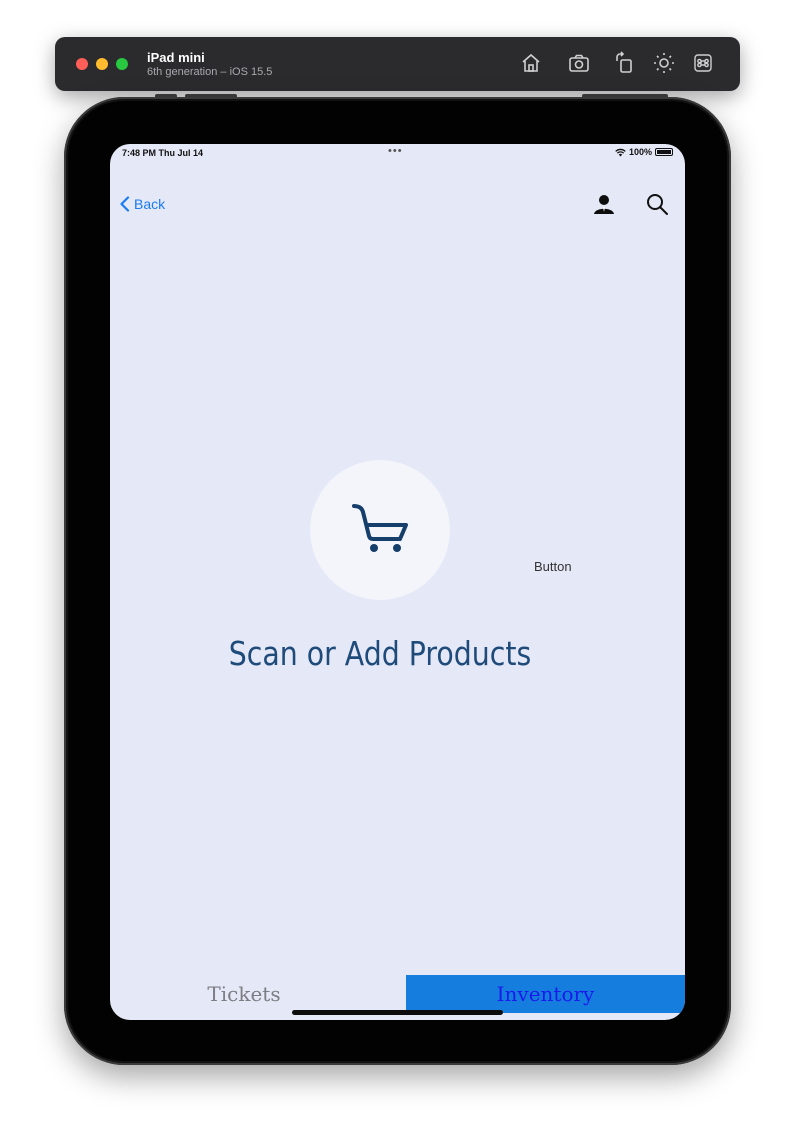 This screenshot has width=795, height=1147. What do you see at coordinates (176, 57) in the screenshot?
I see `simulator-title: iPad mini` at bounding box center [176, 57].